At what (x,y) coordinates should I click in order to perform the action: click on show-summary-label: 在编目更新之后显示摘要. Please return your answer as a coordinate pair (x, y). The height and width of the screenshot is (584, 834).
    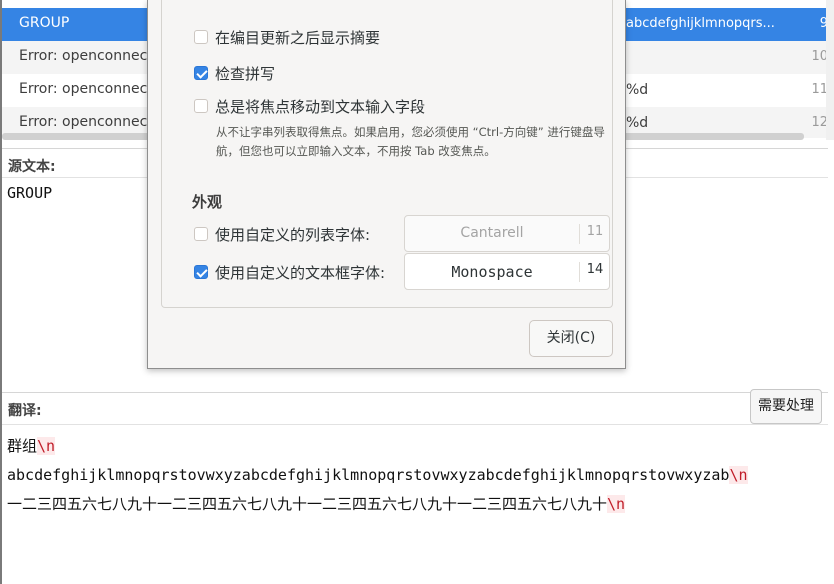
    Looking at the image, I should click on (297, 37).